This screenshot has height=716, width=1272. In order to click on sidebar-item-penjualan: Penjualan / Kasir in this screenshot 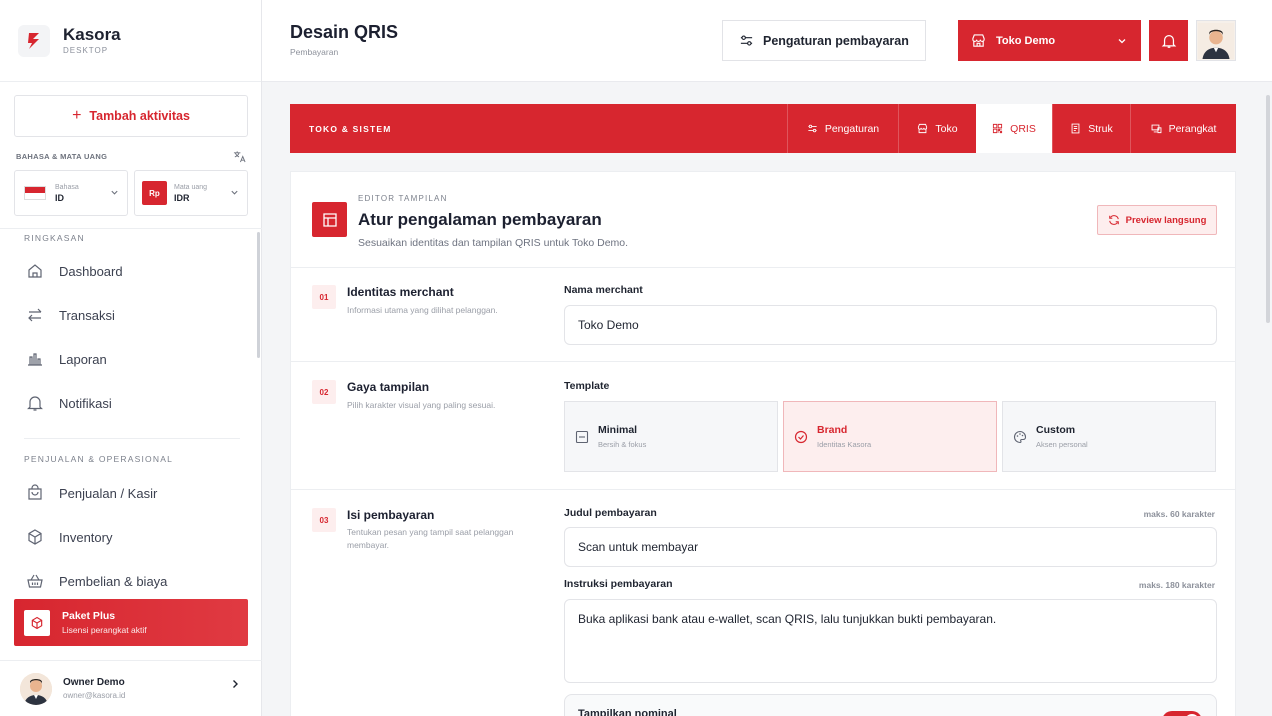, I will do `click(91, 493)`.